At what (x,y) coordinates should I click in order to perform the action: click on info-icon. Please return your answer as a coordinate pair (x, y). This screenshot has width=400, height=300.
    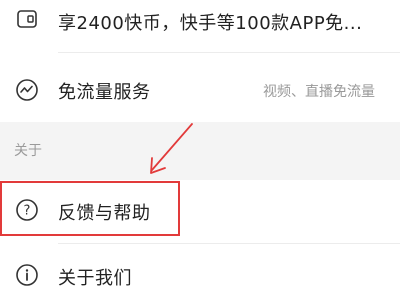
    Looking at the image, I should click on (27, 275).